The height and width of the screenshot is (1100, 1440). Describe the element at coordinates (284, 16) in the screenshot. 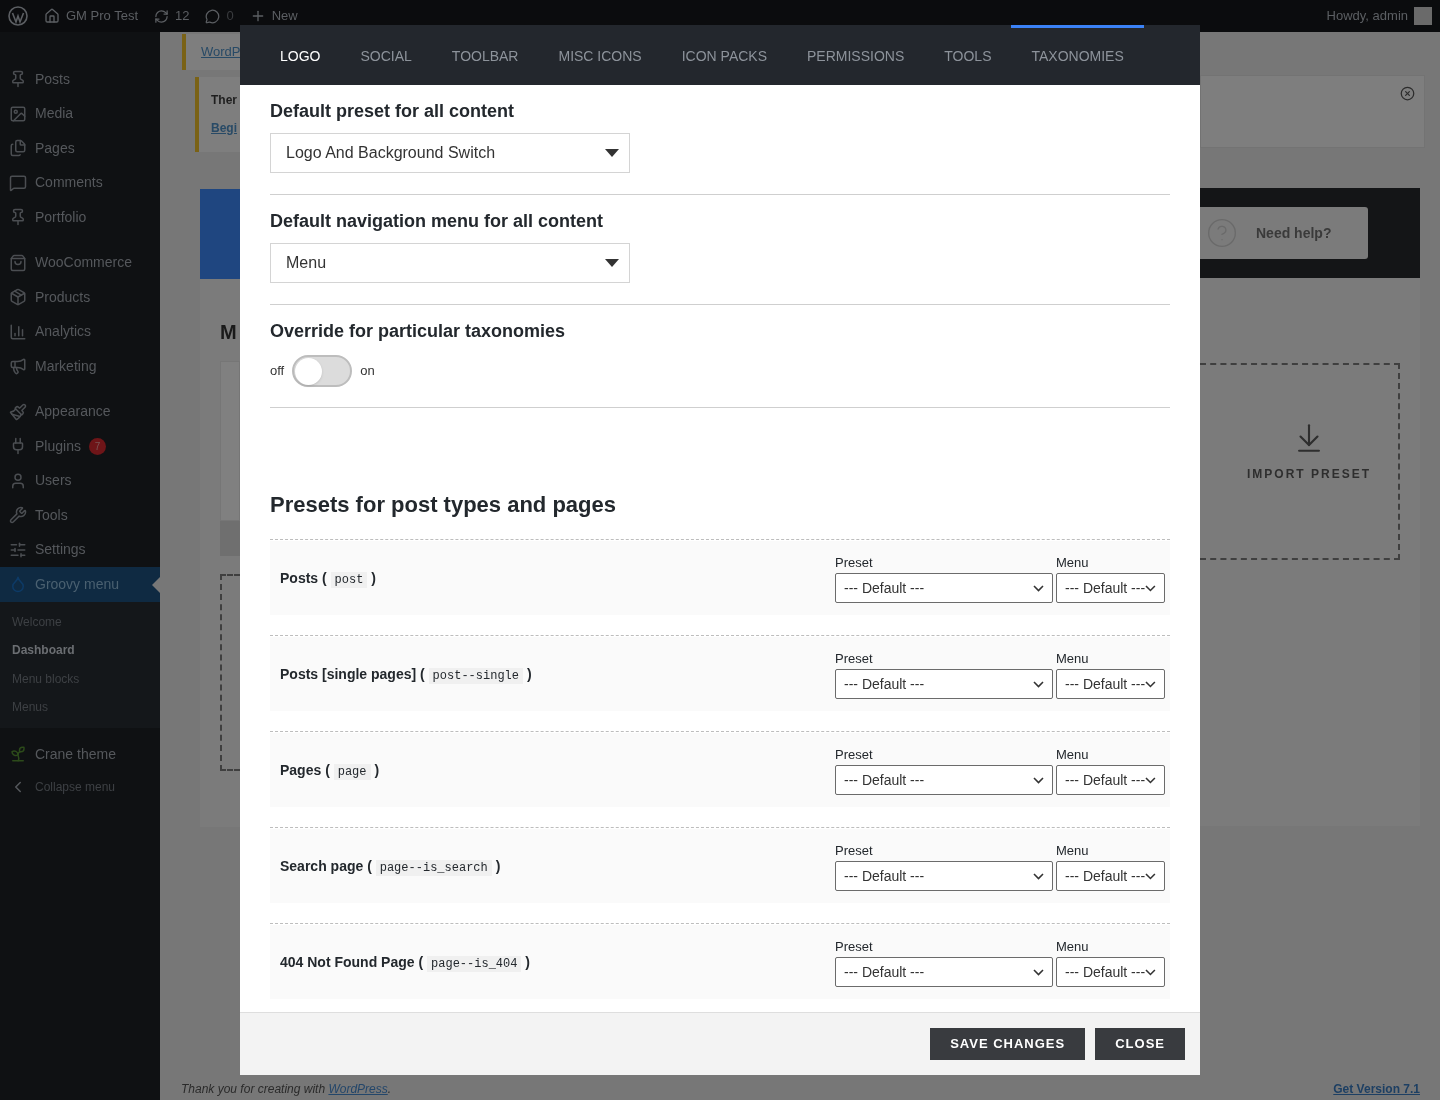

I see `new-link: New` at that location.